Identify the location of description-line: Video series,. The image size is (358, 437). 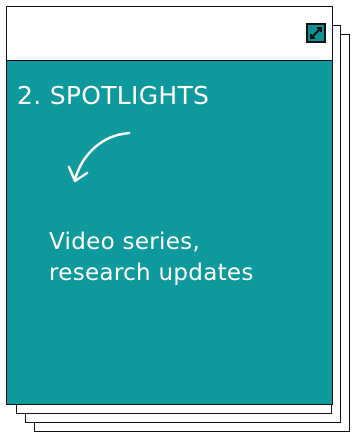
(125, 242).